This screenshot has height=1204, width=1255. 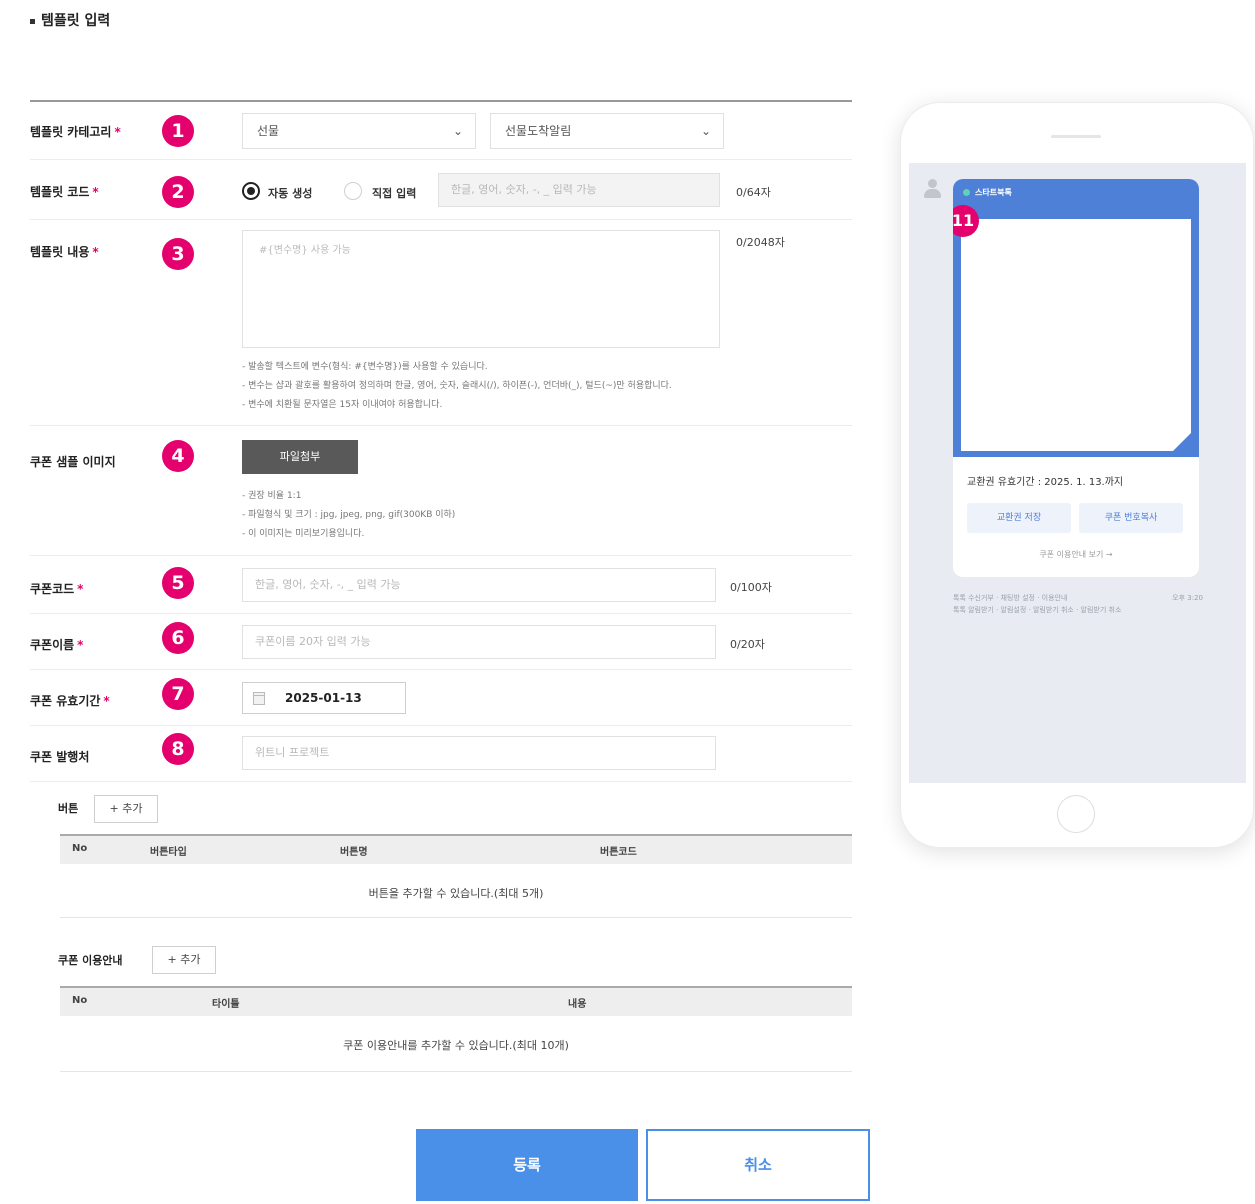 What do you see at coordinates (178, 456) in the screenshot?
I see `badge-4: 4` at bounding box center [178, 456].